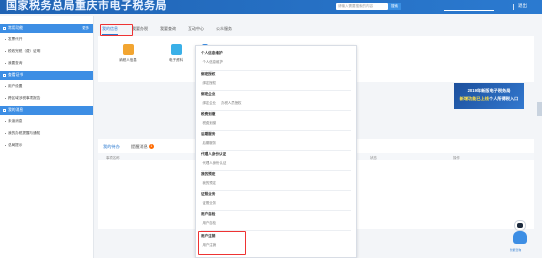 Image resolution: width=542 pixels, height=258 pixels. I want to click on banner-line3: 个人所得税入口, so click(504, 98).